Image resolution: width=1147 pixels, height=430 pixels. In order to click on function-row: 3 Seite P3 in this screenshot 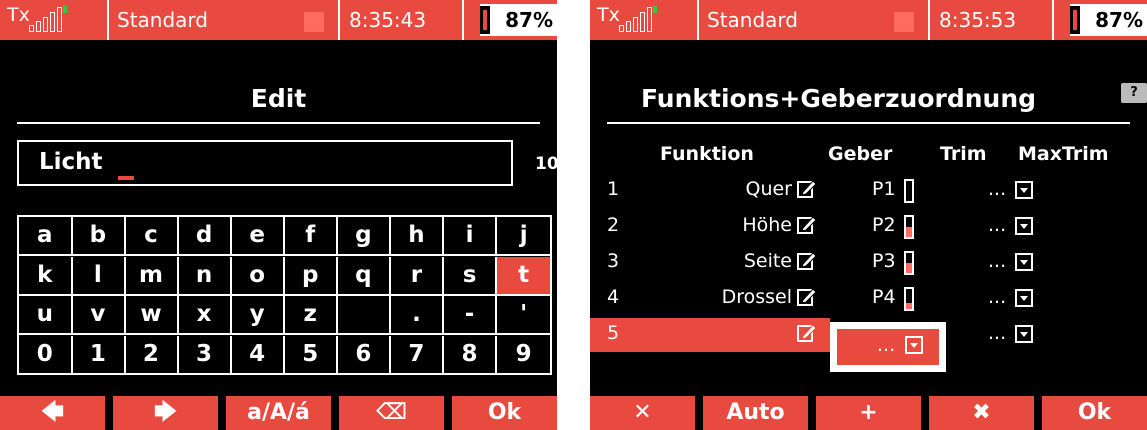, I will do `click(868, 263)`.